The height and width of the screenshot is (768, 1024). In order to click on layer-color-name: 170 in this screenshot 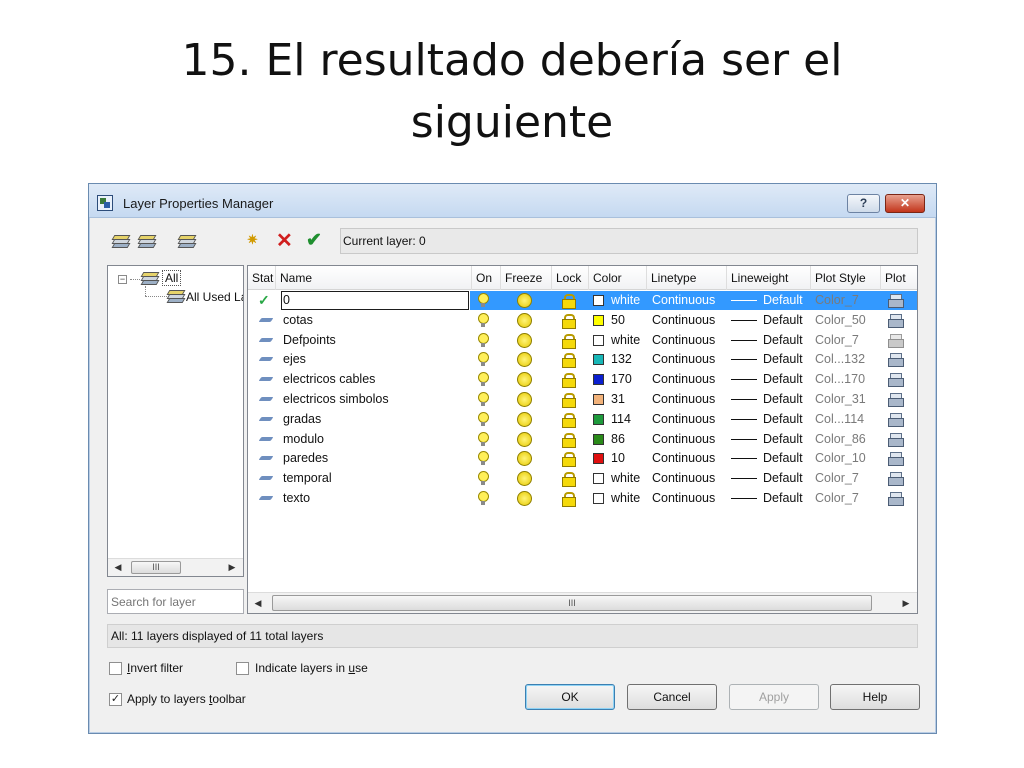, I will do `click(629, 379)`.